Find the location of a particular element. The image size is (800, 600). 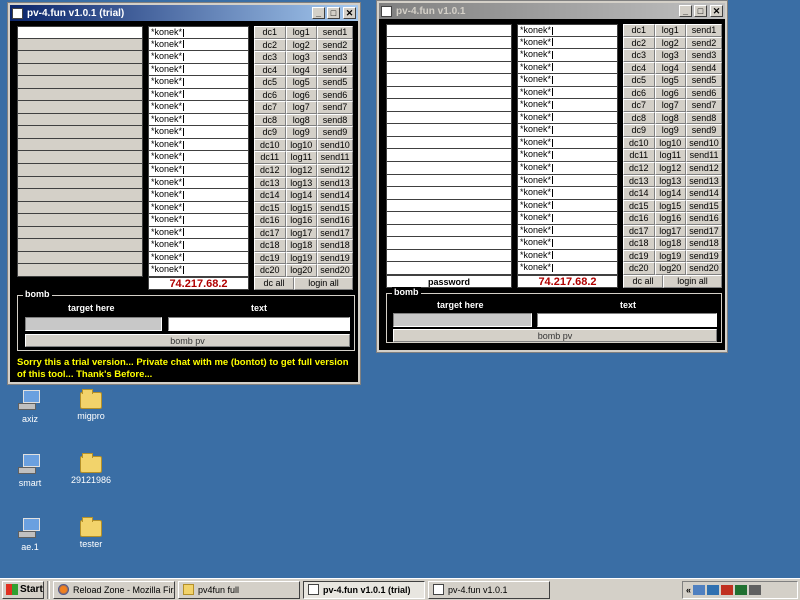

dc-button: dc11 is located at coordinates (270, 158).